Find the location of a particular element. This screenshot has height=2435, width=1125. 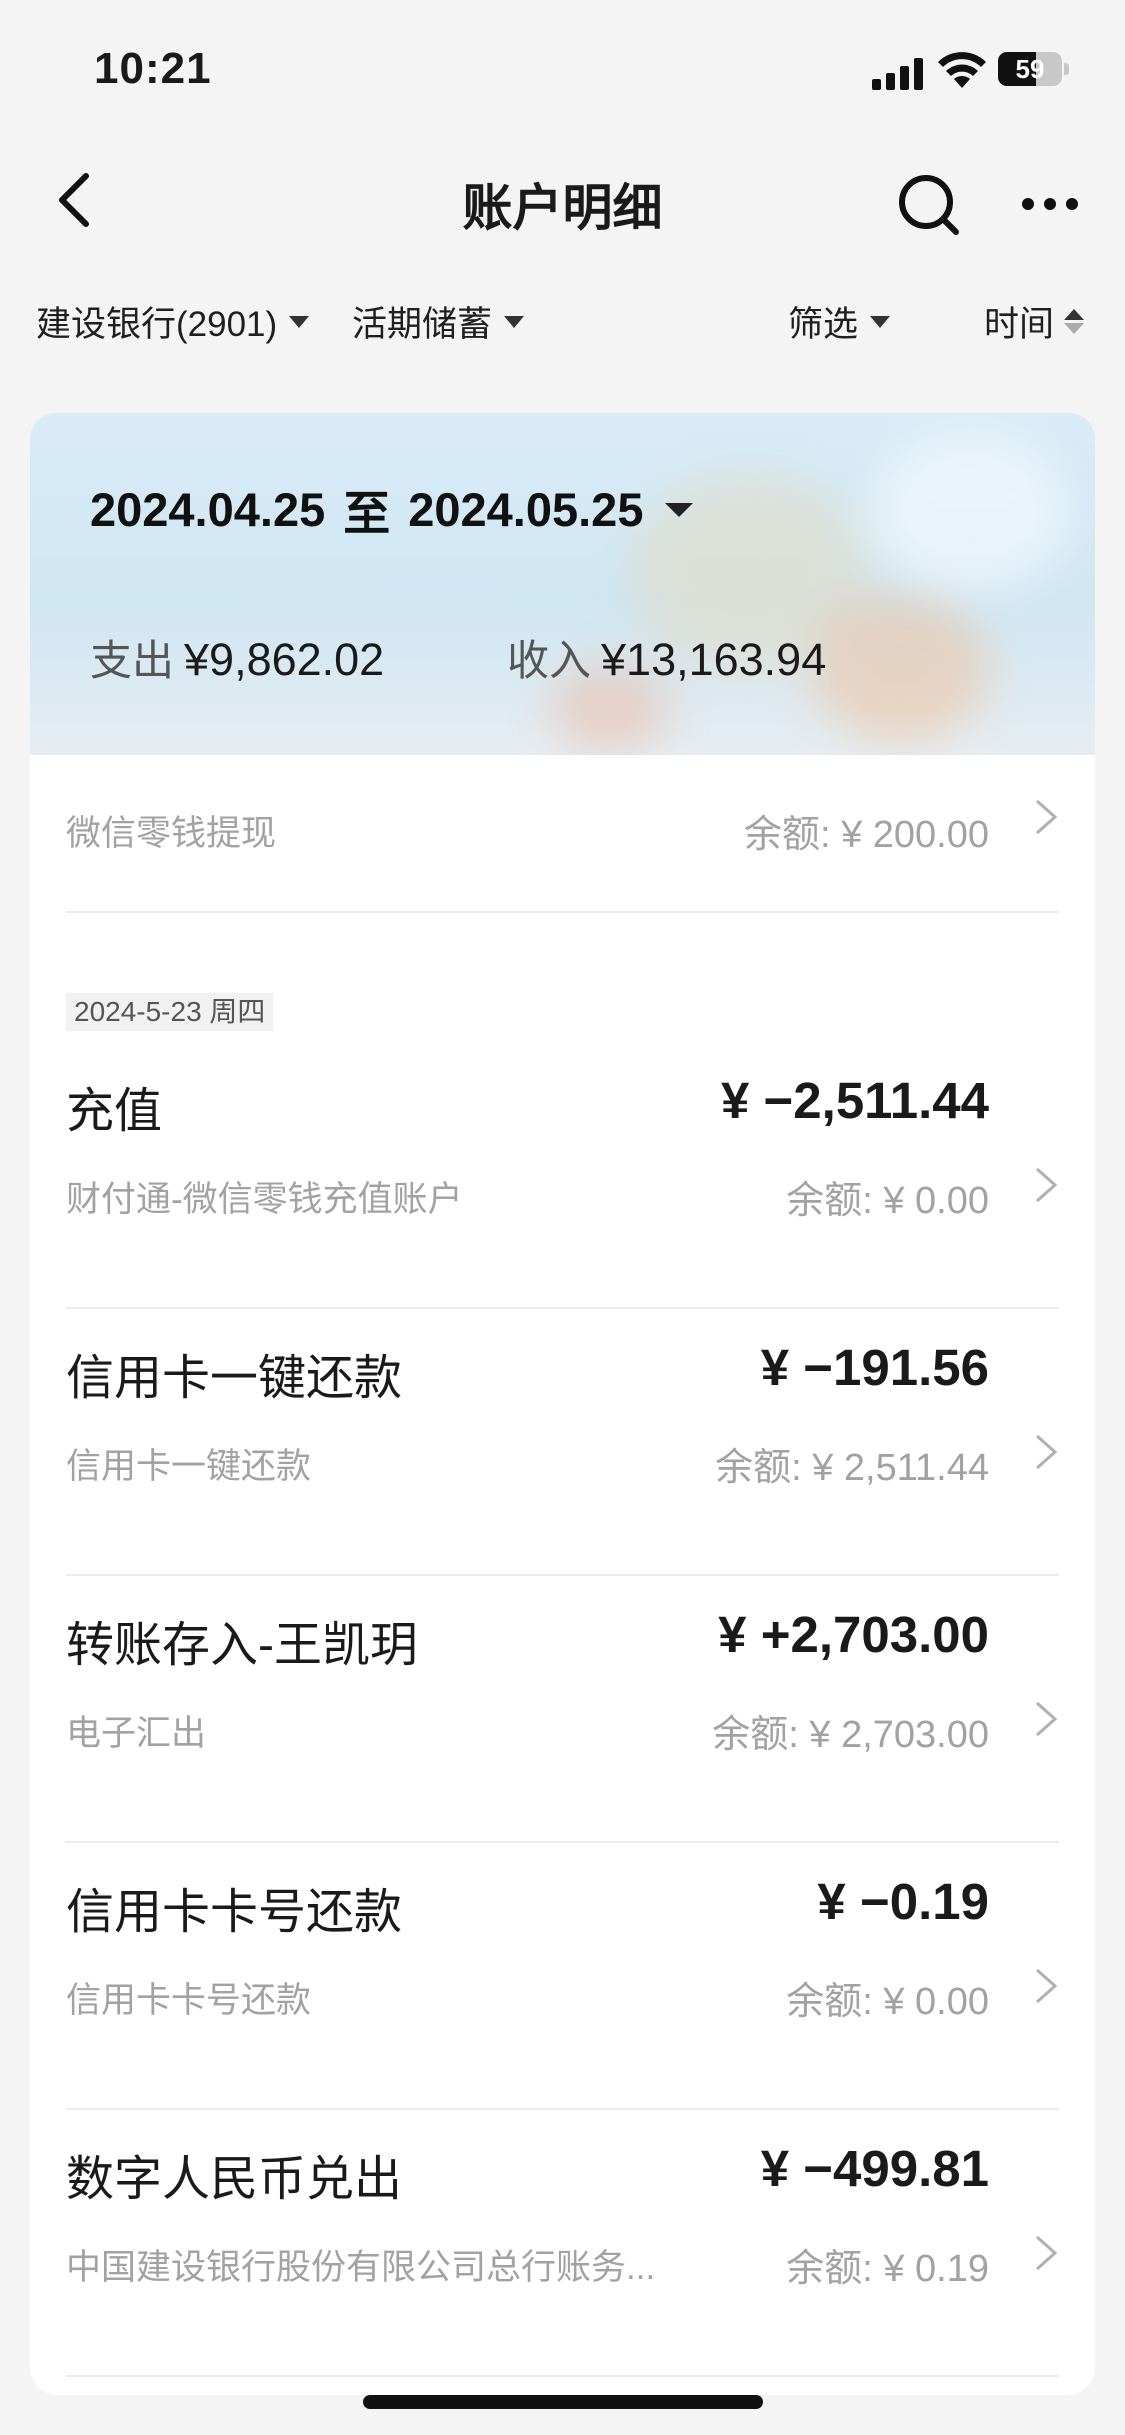

account-selector: 建设银行(2901) is located at coordinates (173, 321).